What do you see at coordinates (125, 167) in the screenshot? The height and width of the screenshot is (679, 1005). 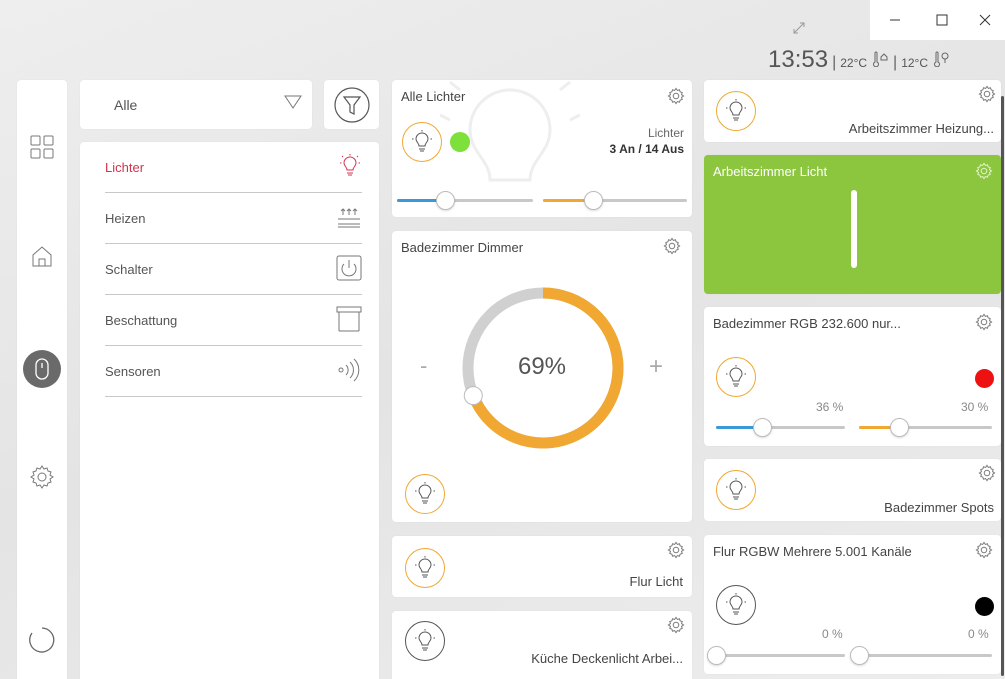 I see `category-label: Lichter` at bounding box center [125, 167].